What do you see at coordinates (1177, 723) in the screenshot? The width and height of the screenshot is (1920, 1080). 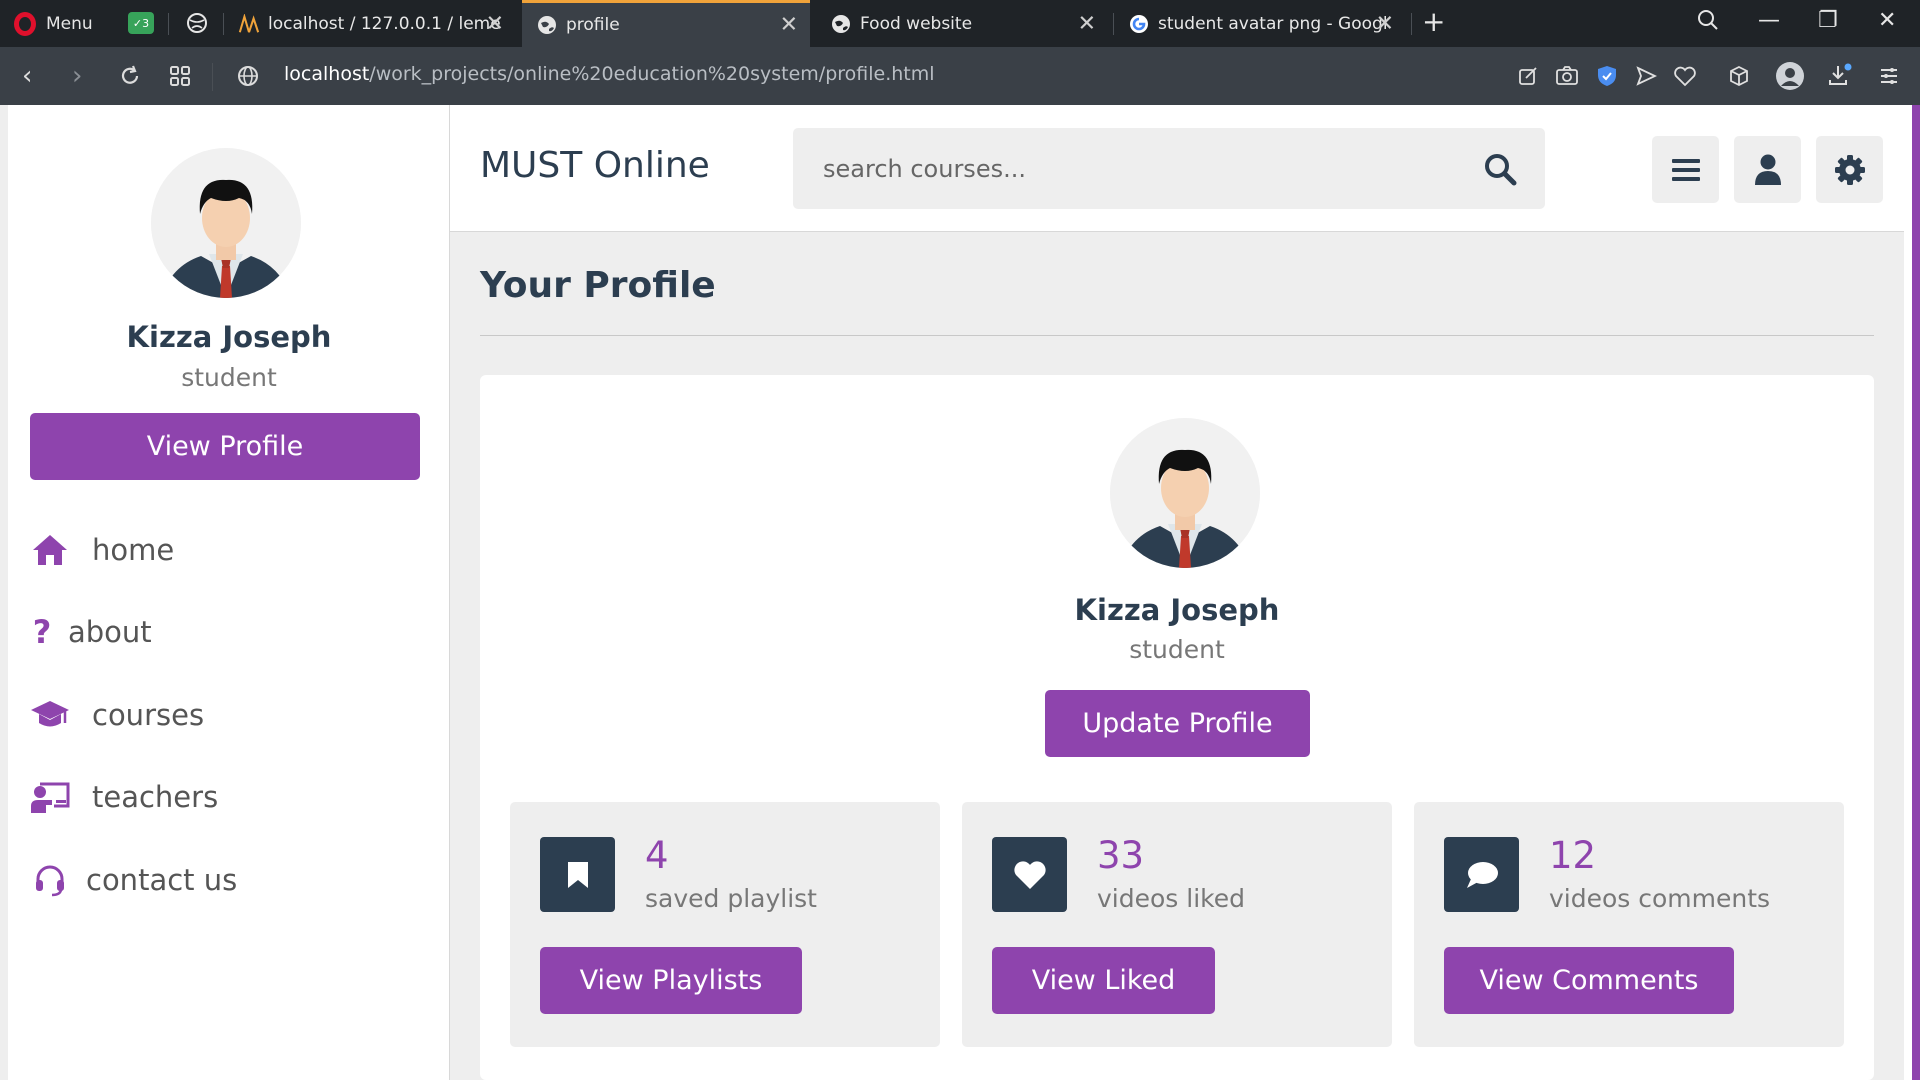 I see `update-profile-button: Update Profile` at bounding box center [1177, 723].